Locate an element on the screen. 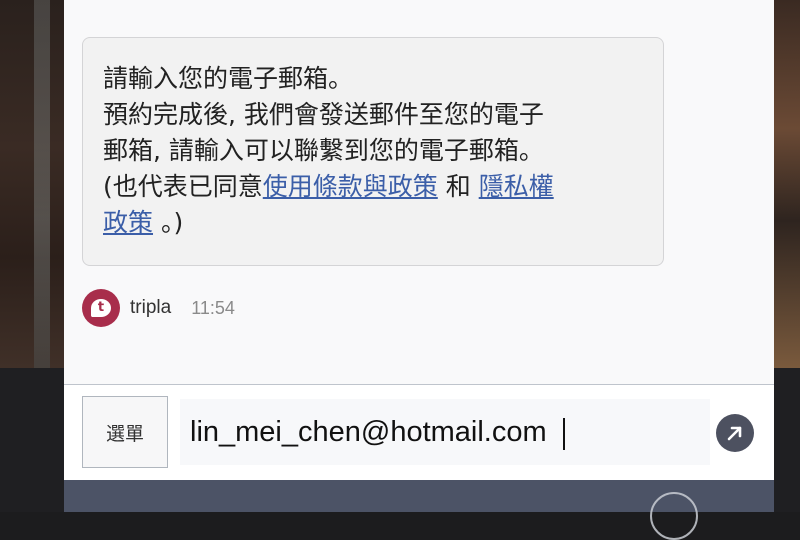 Image resolution: width=800 pixels, height=540 pixels. message-meta: t tripla 11:54 is located at coordinates (158, 308).